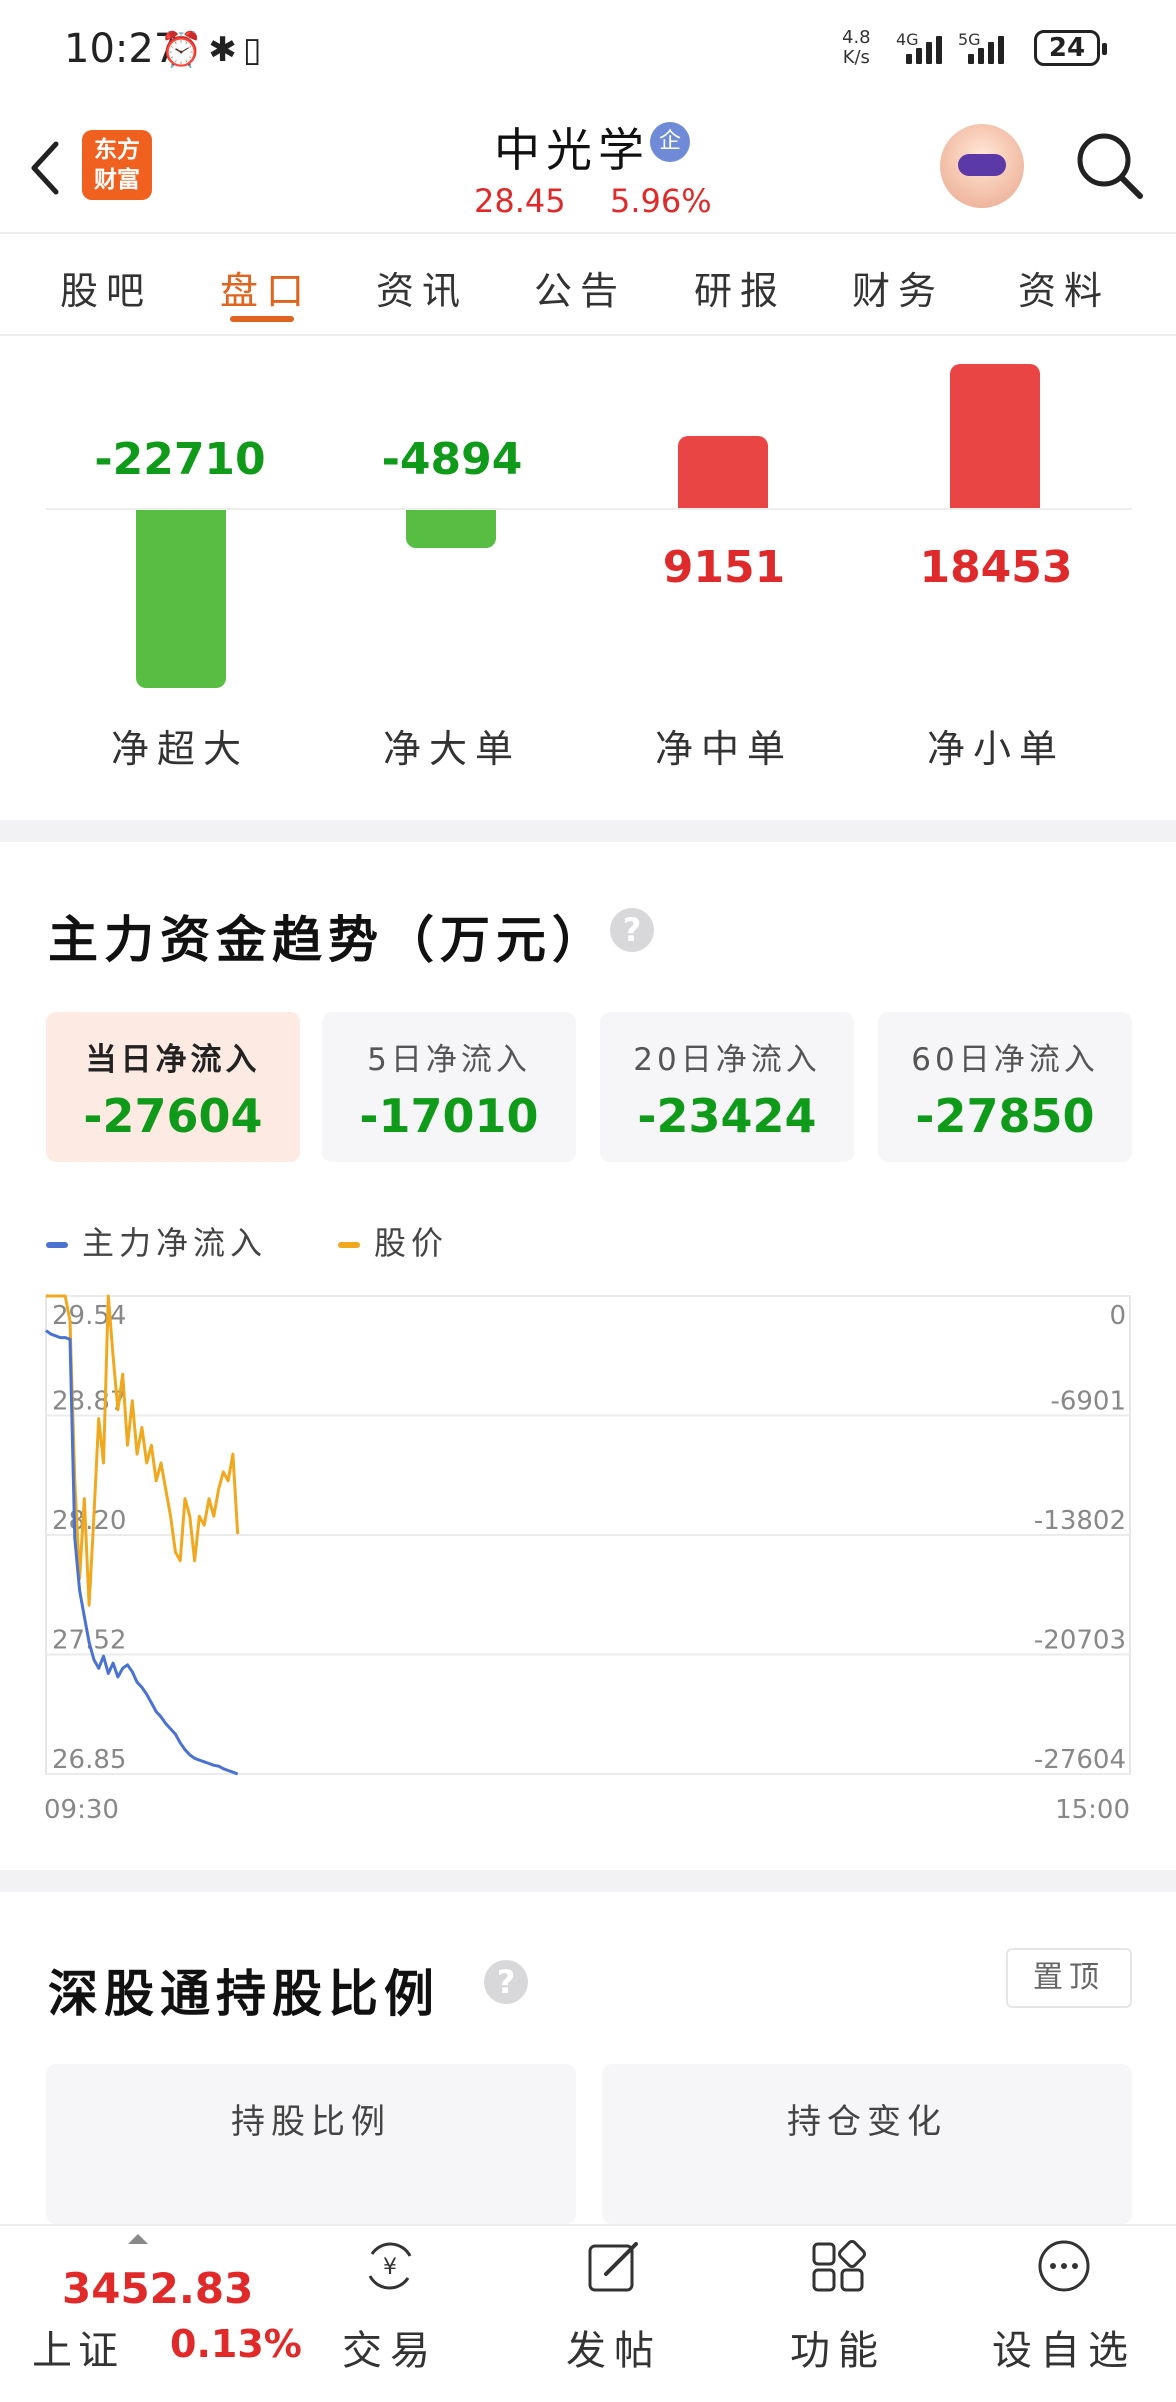  I want to click on post-button: 发帖, so click(614, 2314).